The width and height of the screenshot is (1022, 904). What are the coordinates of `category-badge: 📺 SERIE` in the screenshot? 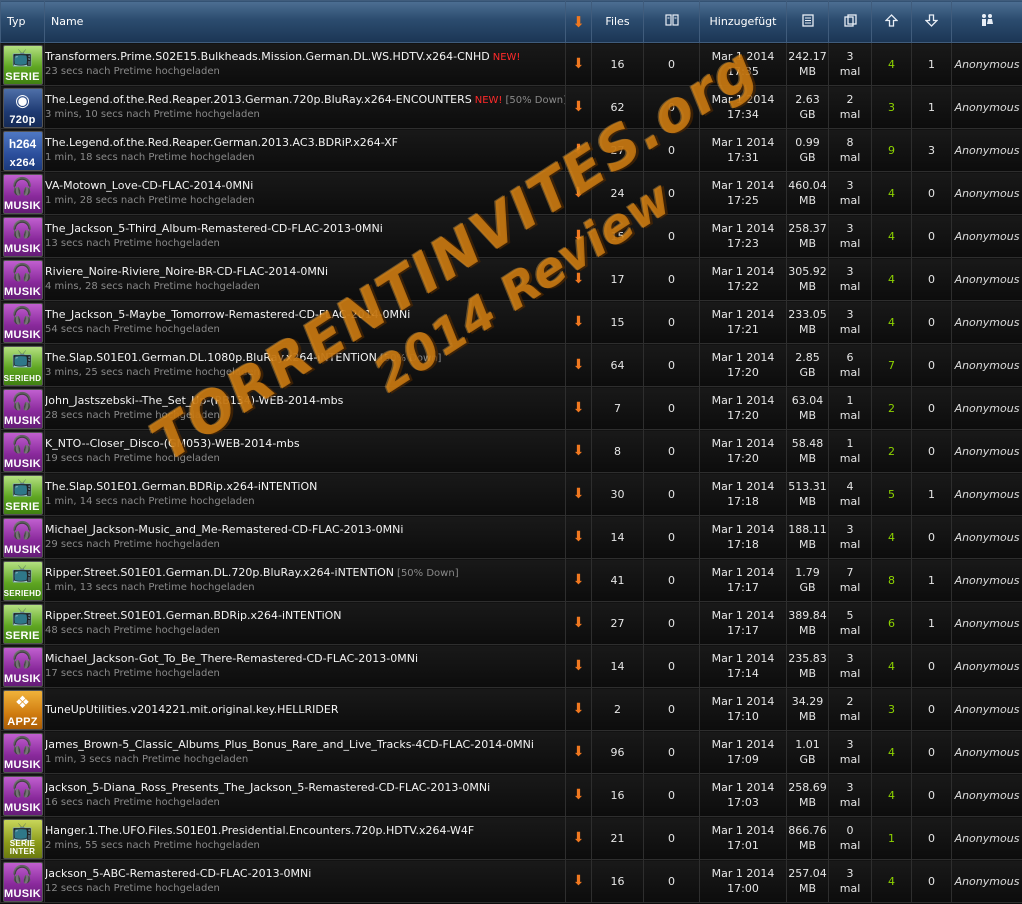 It's located at (22, 64).